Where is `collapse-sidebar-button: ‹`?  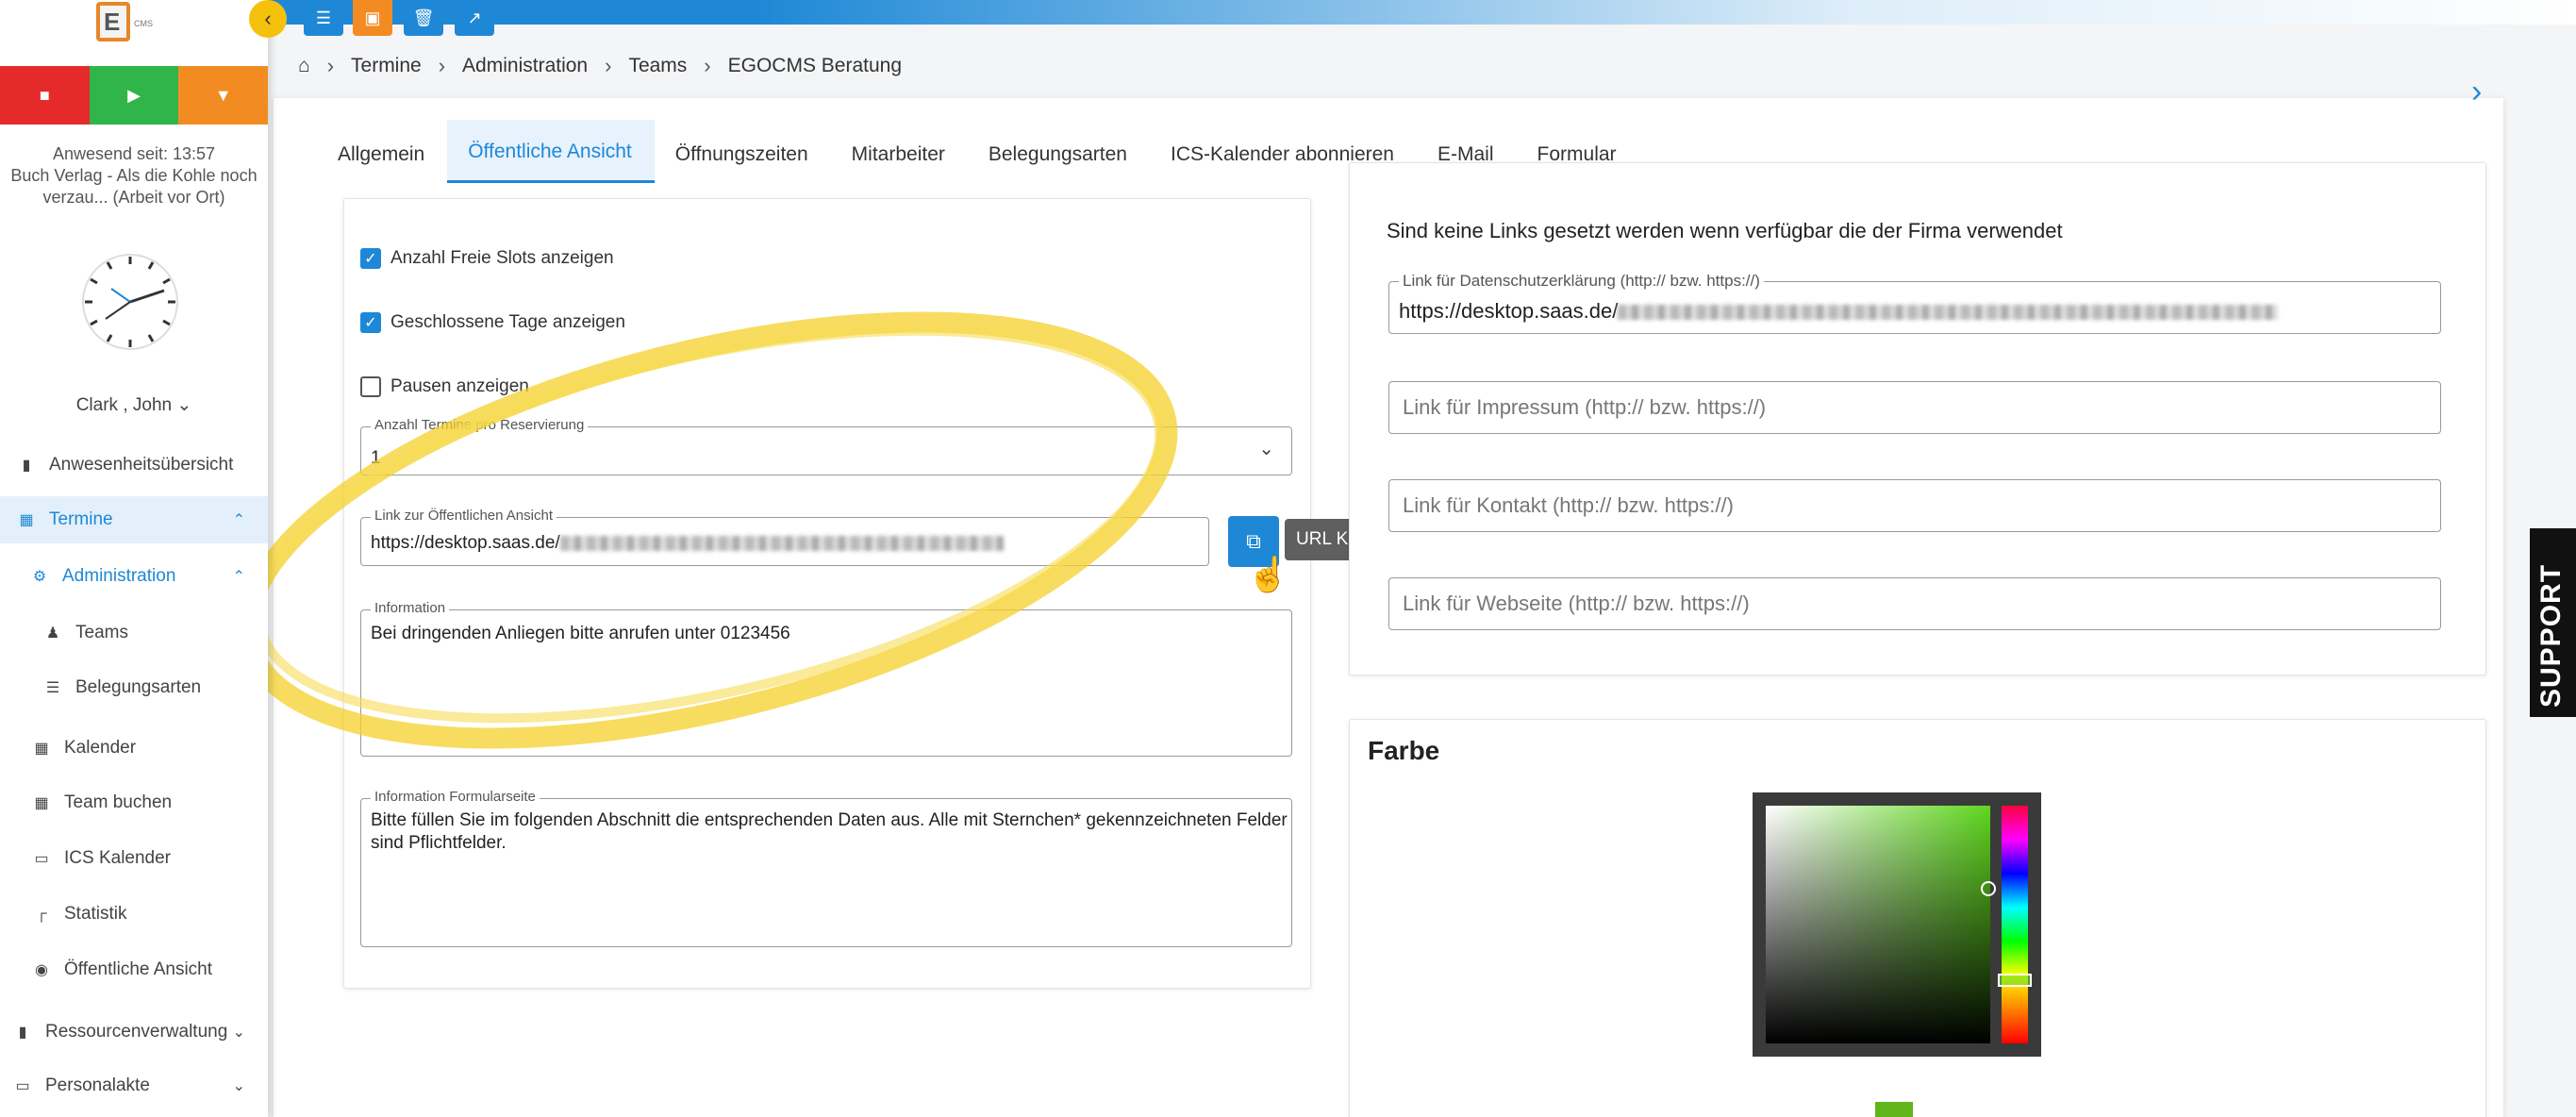
collapse-sidebar-button: ‹ is located at coordinates (268, 19).